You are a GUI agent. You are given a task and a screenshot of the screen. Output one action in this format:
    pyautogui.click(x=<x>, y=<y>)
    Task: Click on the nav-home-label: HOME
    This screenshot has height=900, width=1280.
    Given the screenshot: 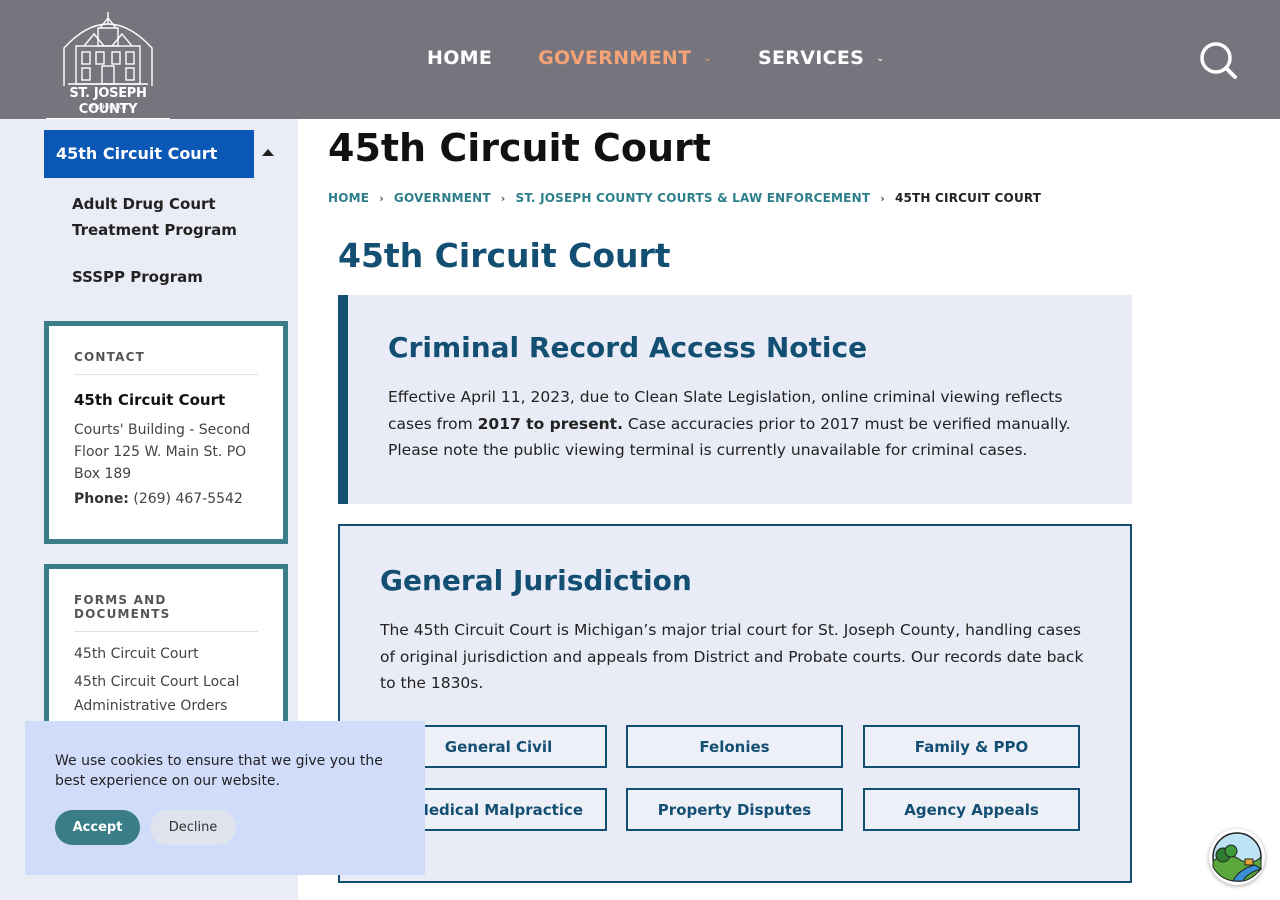 What is the action you would take?
    pyautogui.click(x=460, y=58)
    